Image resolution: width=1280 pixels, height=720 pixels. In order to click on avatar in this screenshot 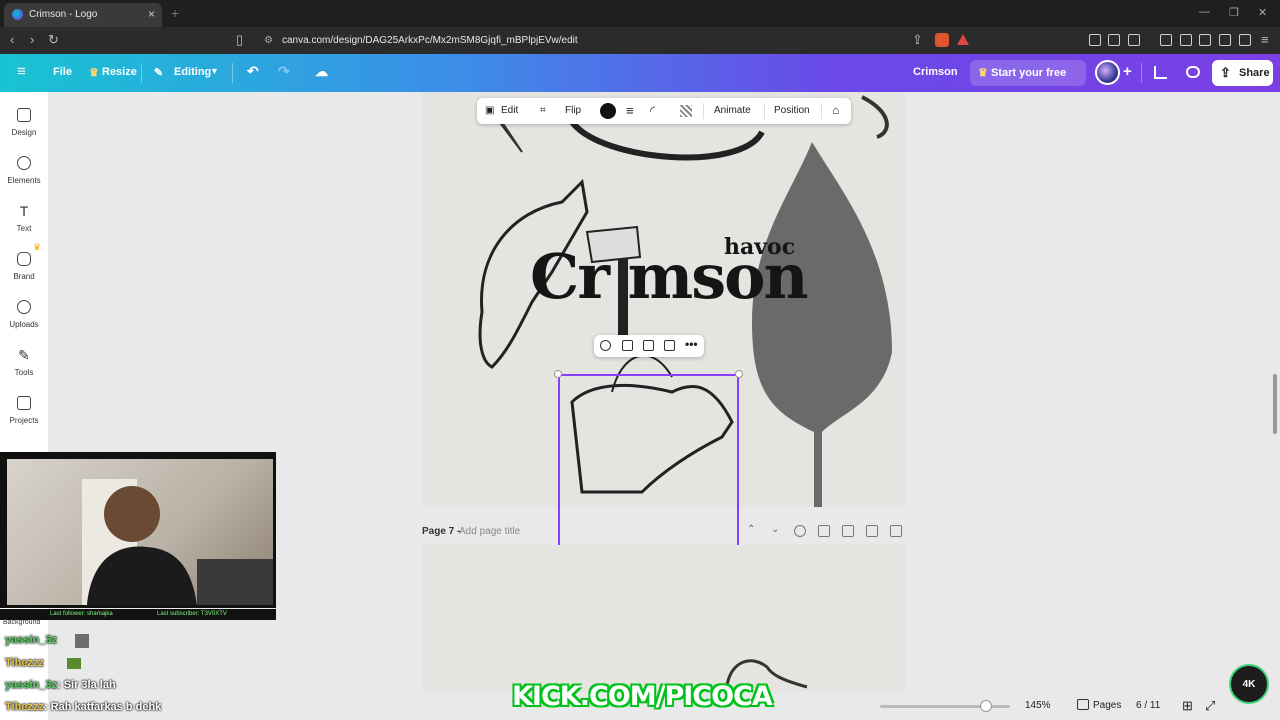, I will do `click(1107, 72)`.